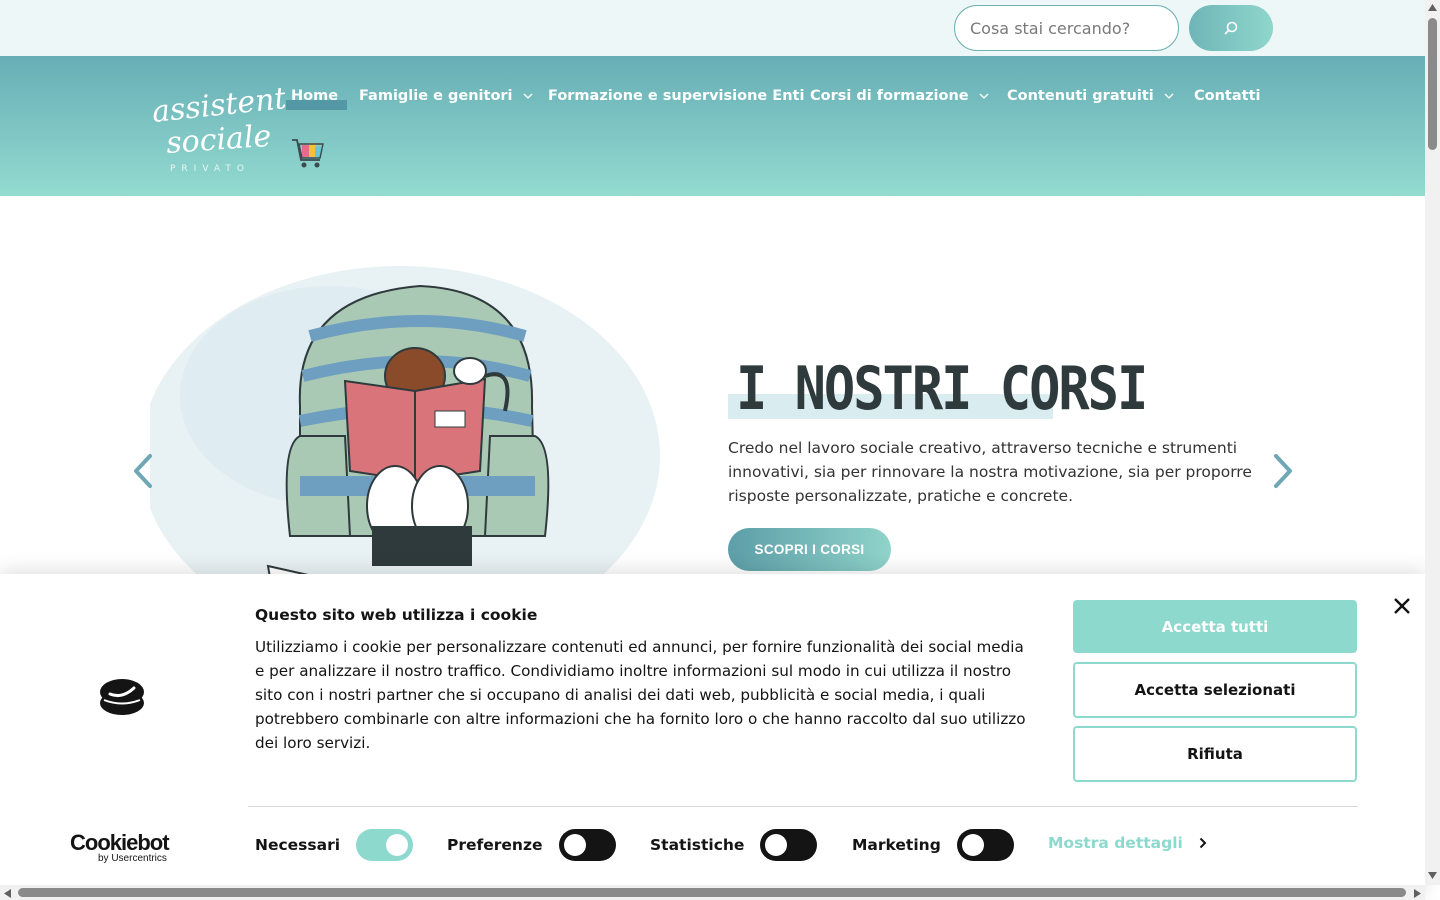 Image resolution: width=1440 pixels, height=900 pixels. I want to click on show-details-link: Mostra dettagli, so click(1127, 843).